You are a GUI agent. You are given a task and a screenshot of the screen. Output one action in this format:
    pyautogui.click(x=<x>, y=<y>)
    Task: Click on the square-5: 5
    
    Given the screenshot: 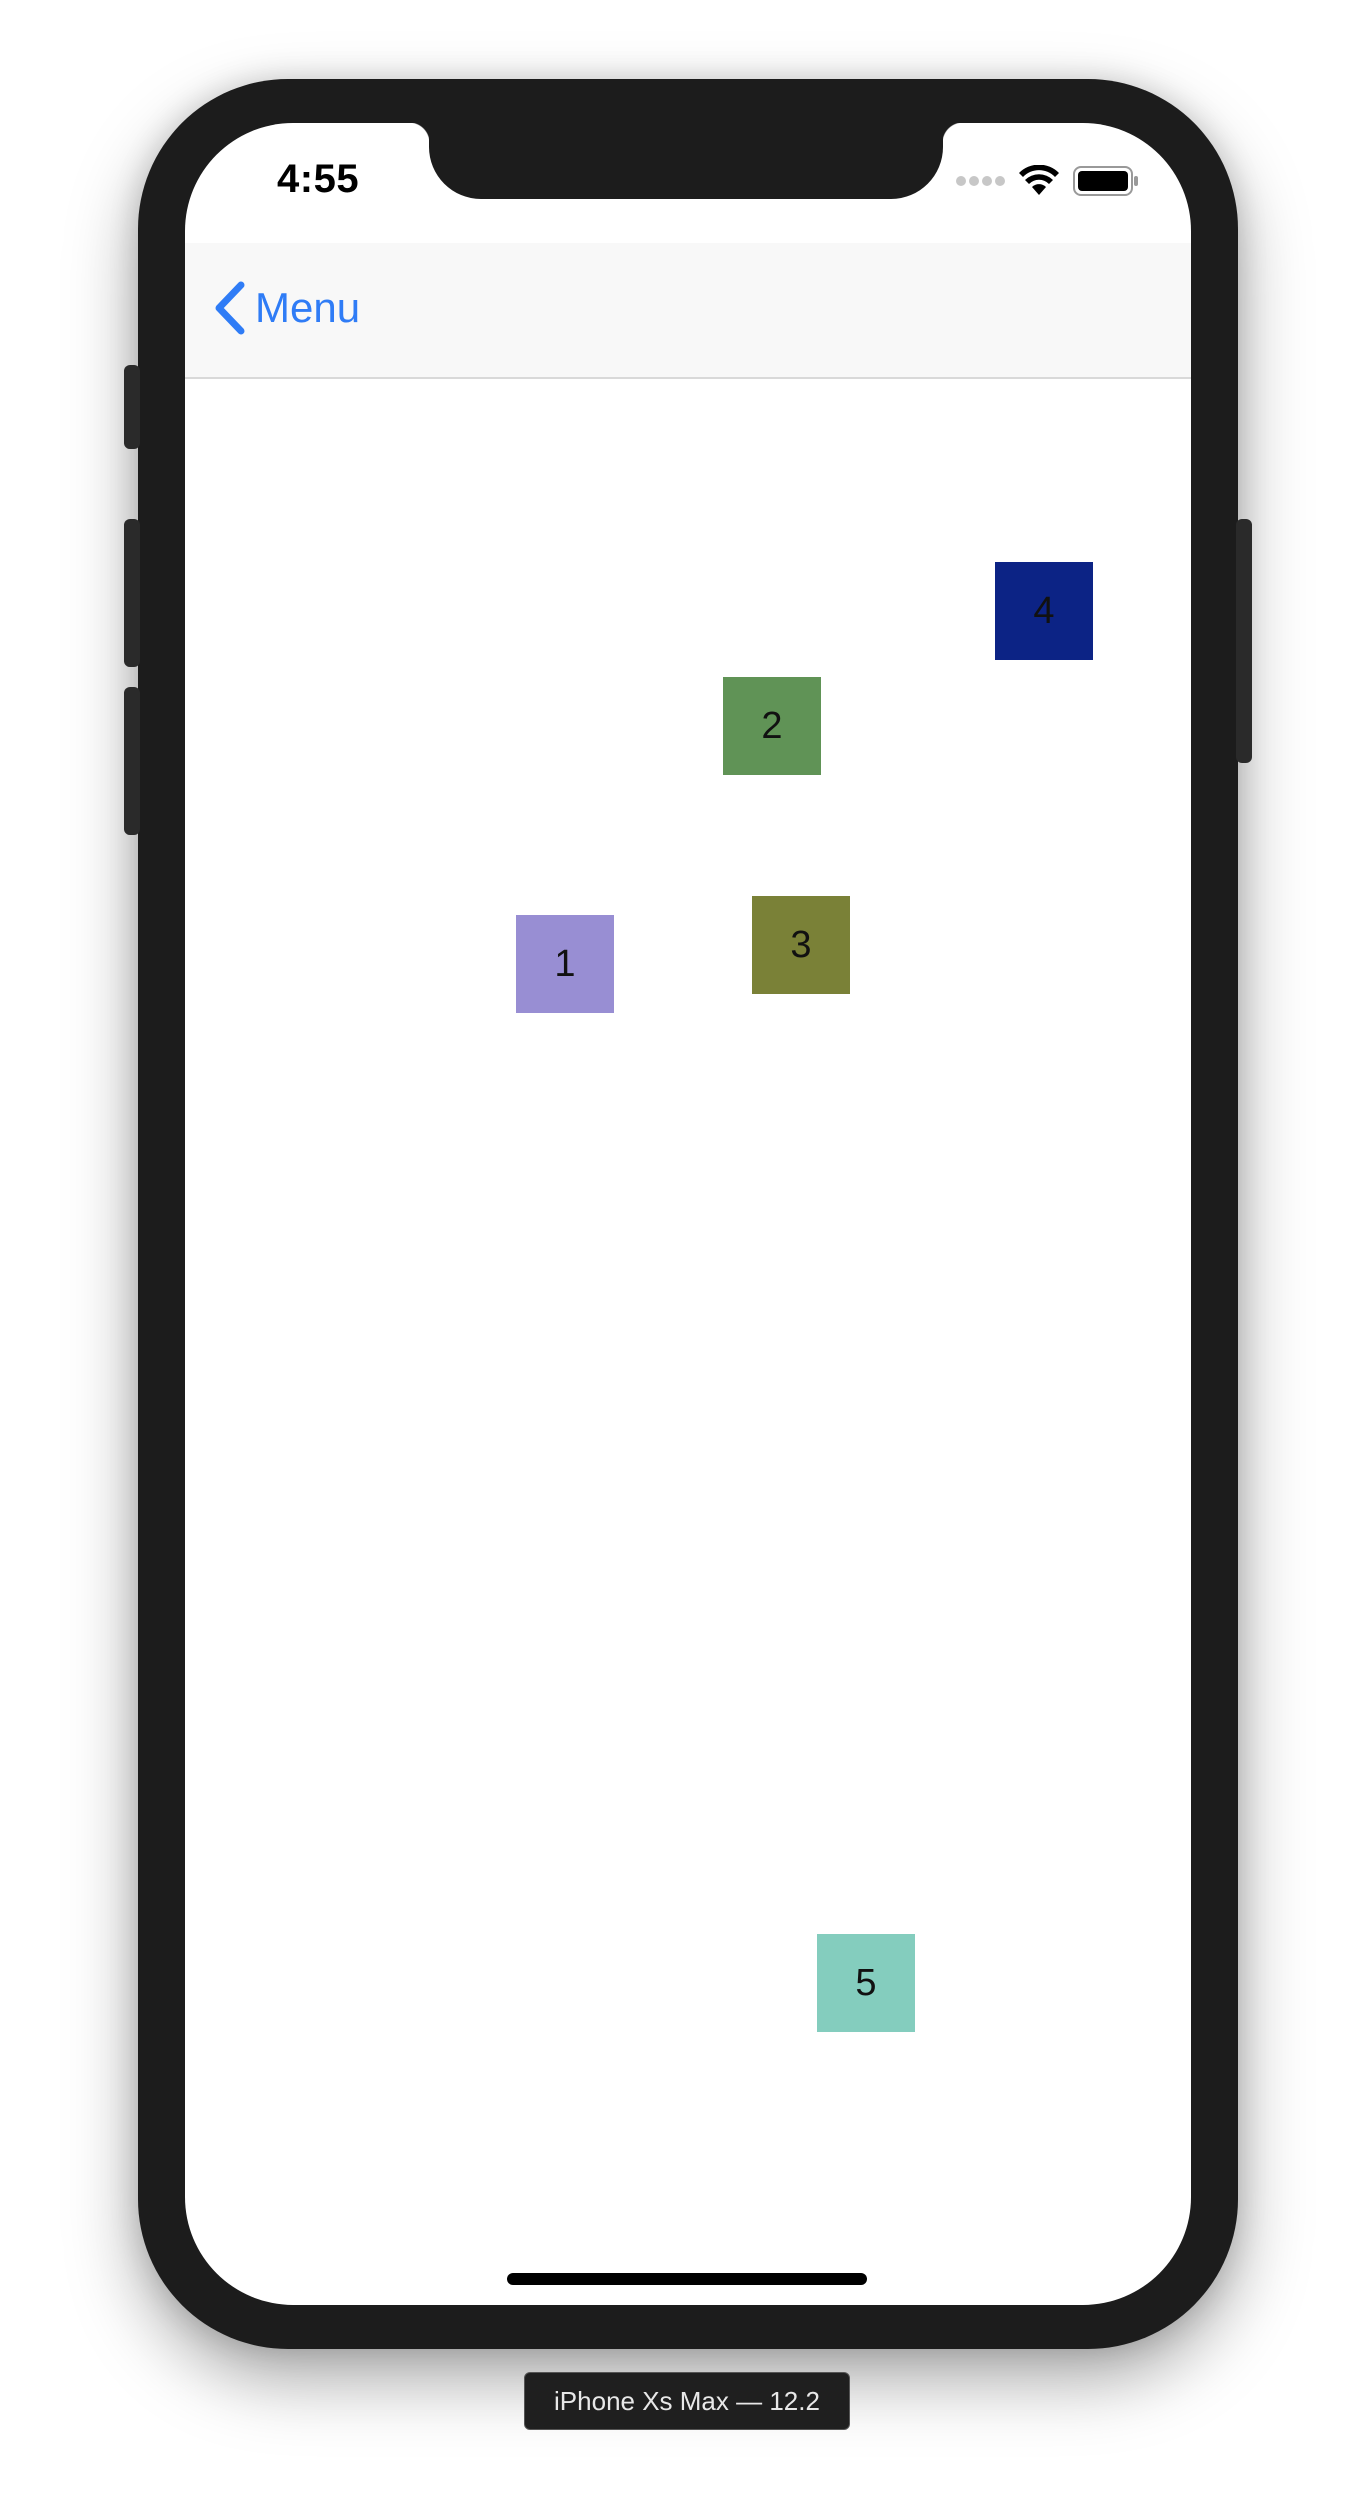 What is the action you would take?
    pyautogui.click(x=866, y=1983)
    